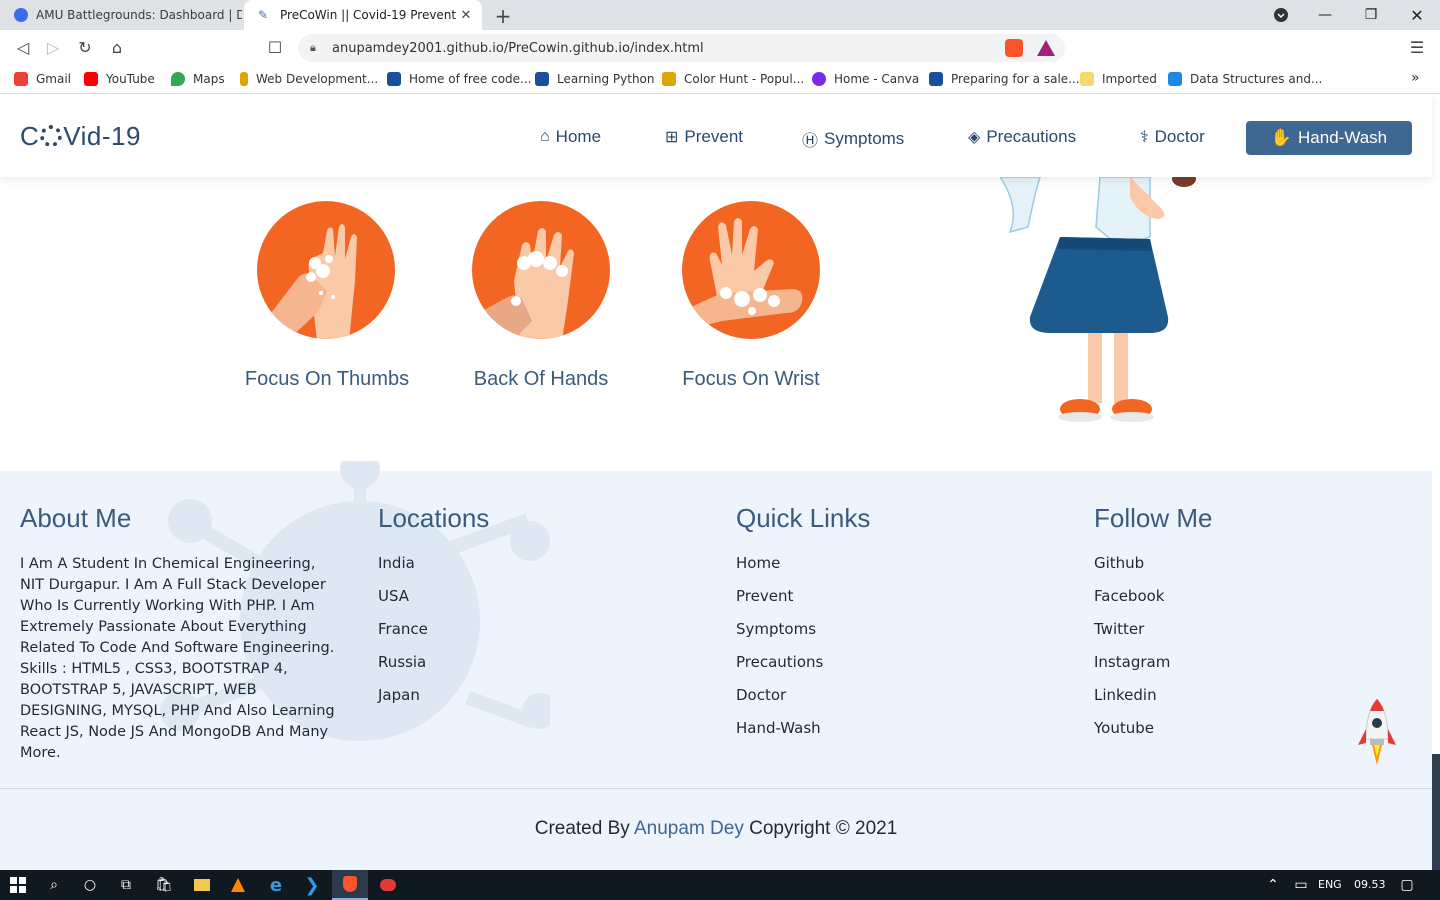 The width and height of the screenshot is (1440, 900). I want to click on footer-locations-title: Locations, so click(434, 518).